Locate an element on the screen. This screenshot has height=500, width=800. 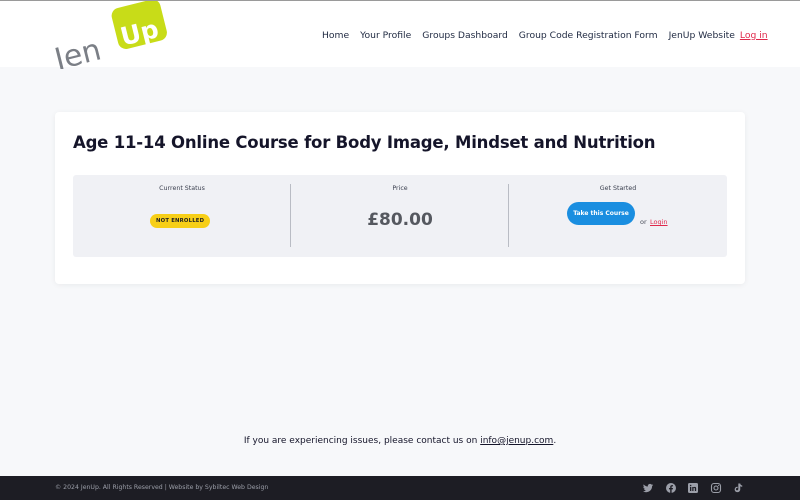
get-started-label: Get Started is located at coordinates (618, 188).